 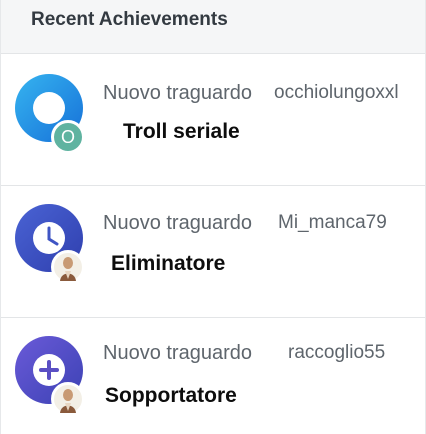 What do you see at coordinates (181, 132) in the screenshot?
I see `achievement-name: Troll seriale` at bounding box center [181, 132].